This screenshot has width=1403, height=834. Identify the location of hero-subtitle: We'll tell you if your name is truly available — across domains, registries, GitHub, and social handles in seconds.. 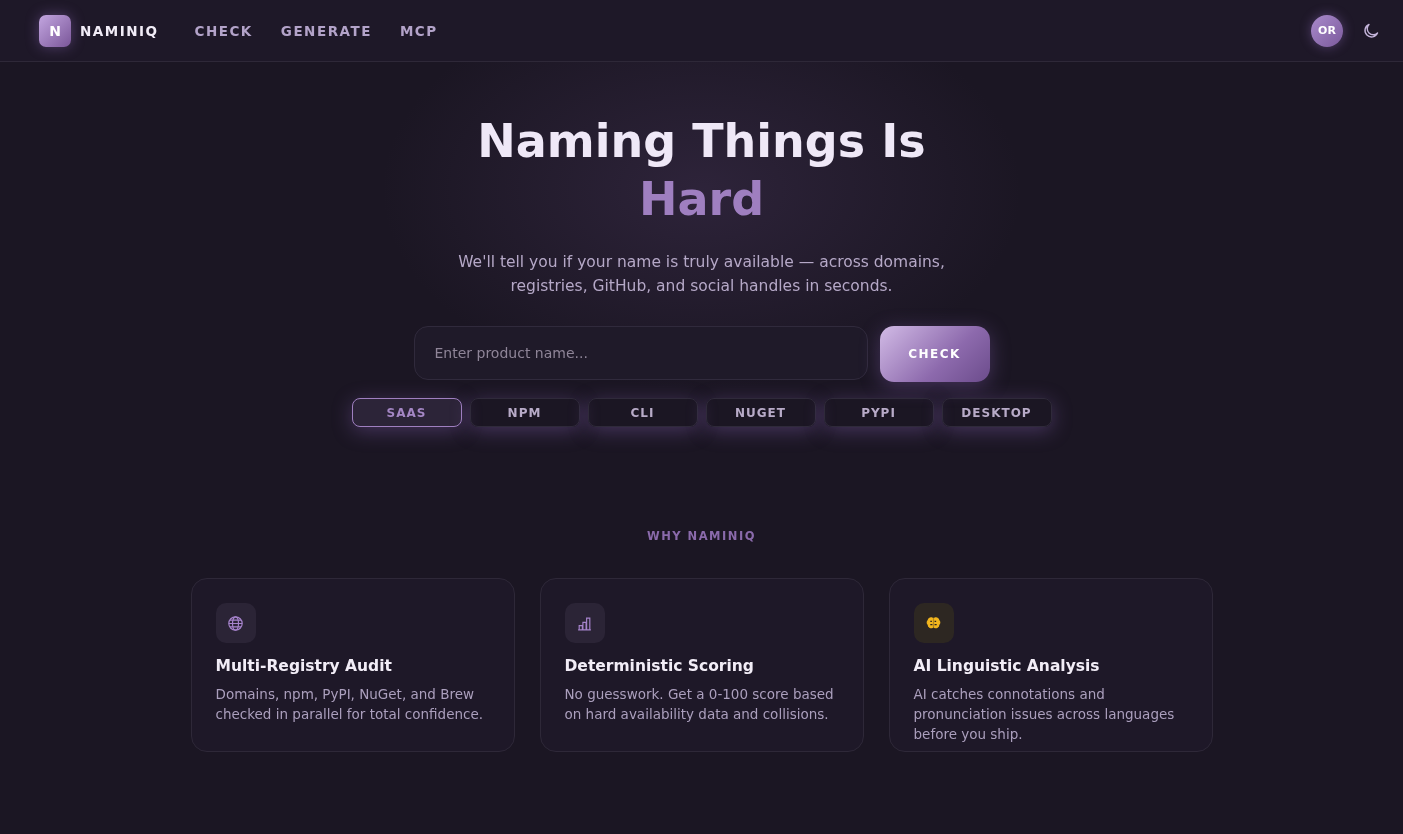
(701, 274).